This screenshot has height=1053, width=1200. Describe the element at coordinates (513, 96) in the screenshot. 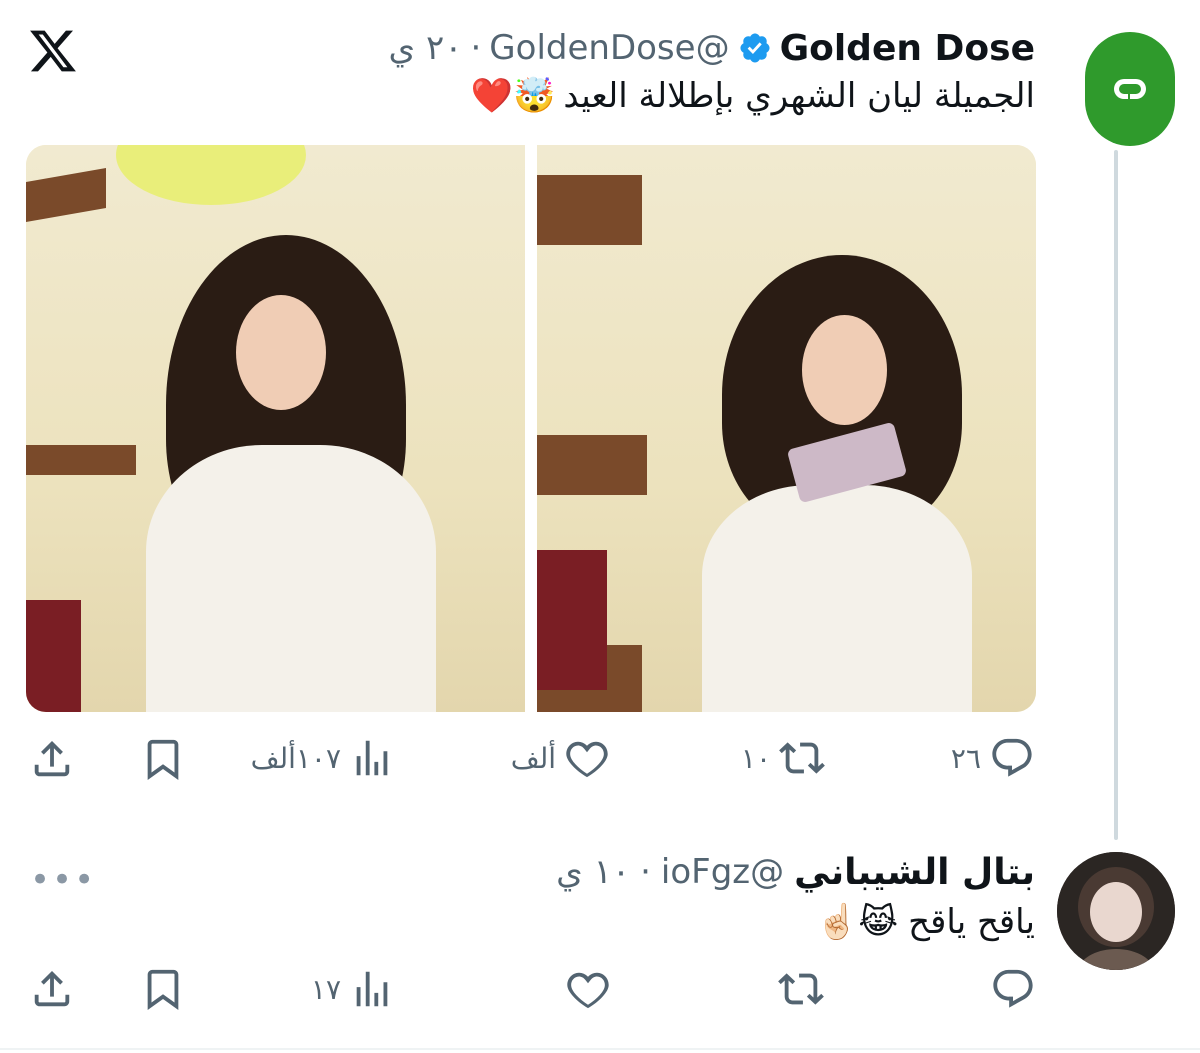

I see `tweet-emoji: 🤯❤️` at that location.